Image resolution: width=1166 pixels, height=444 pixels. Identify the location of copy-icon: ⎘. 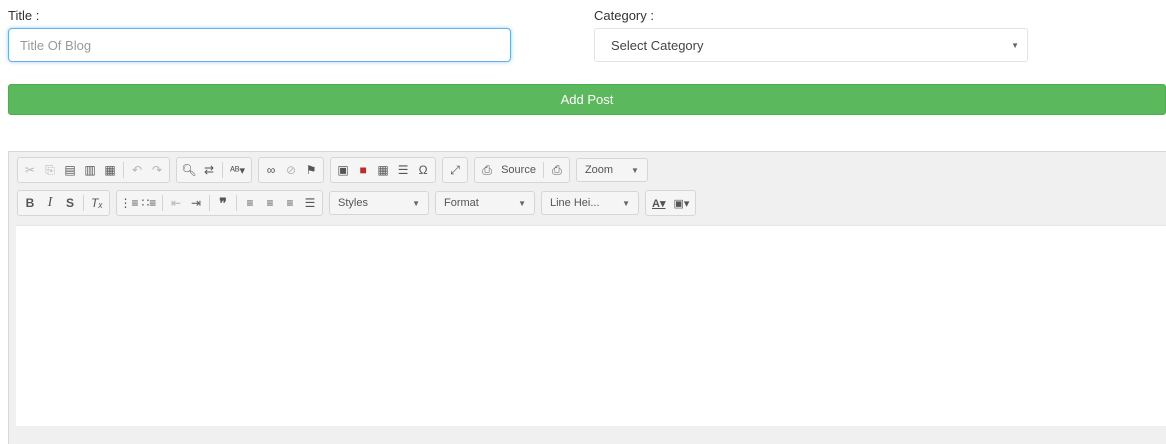
(50, 170).